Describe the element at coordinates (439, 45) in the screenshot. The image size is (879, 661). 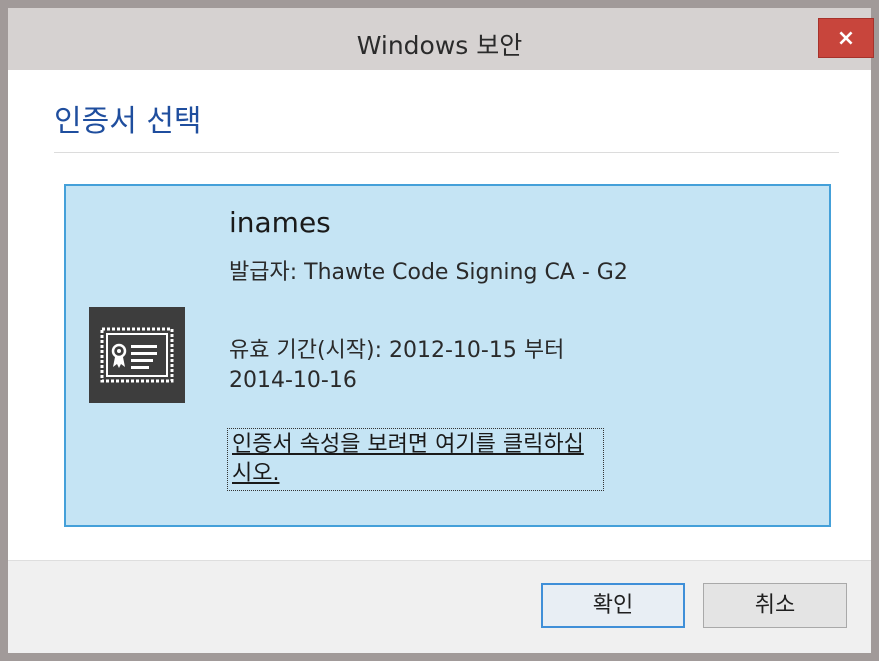
I see `window-title: Windows 보안` at that location.